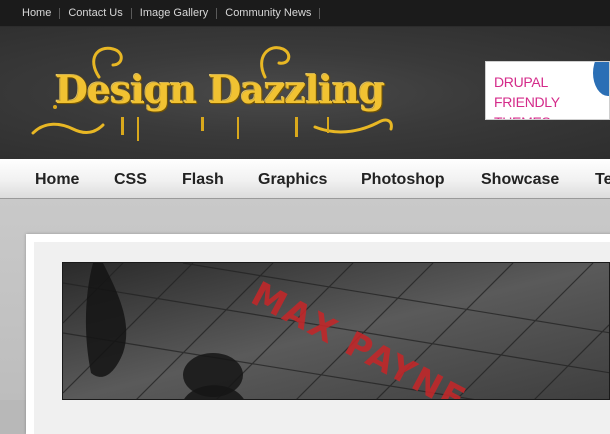 This screenshot has height=434, width=610. What do you see at coordinates (220, 89) in the screenshot?
I see `logo-text: Design Dazzling` at bounding box center [220, 89].